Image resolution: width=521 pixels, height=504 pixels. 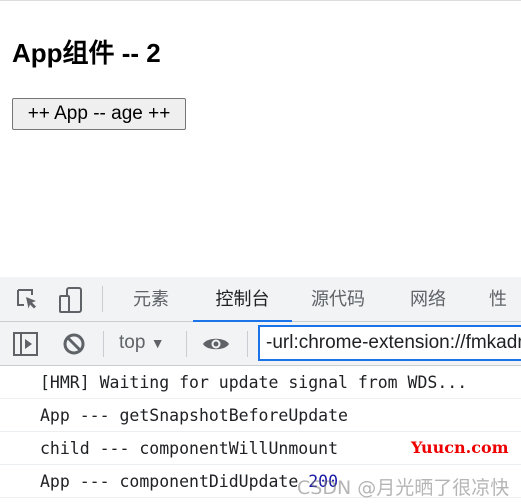 I want to click on log-text: App --- componentDidUpdate, so click(x=174, y=481).